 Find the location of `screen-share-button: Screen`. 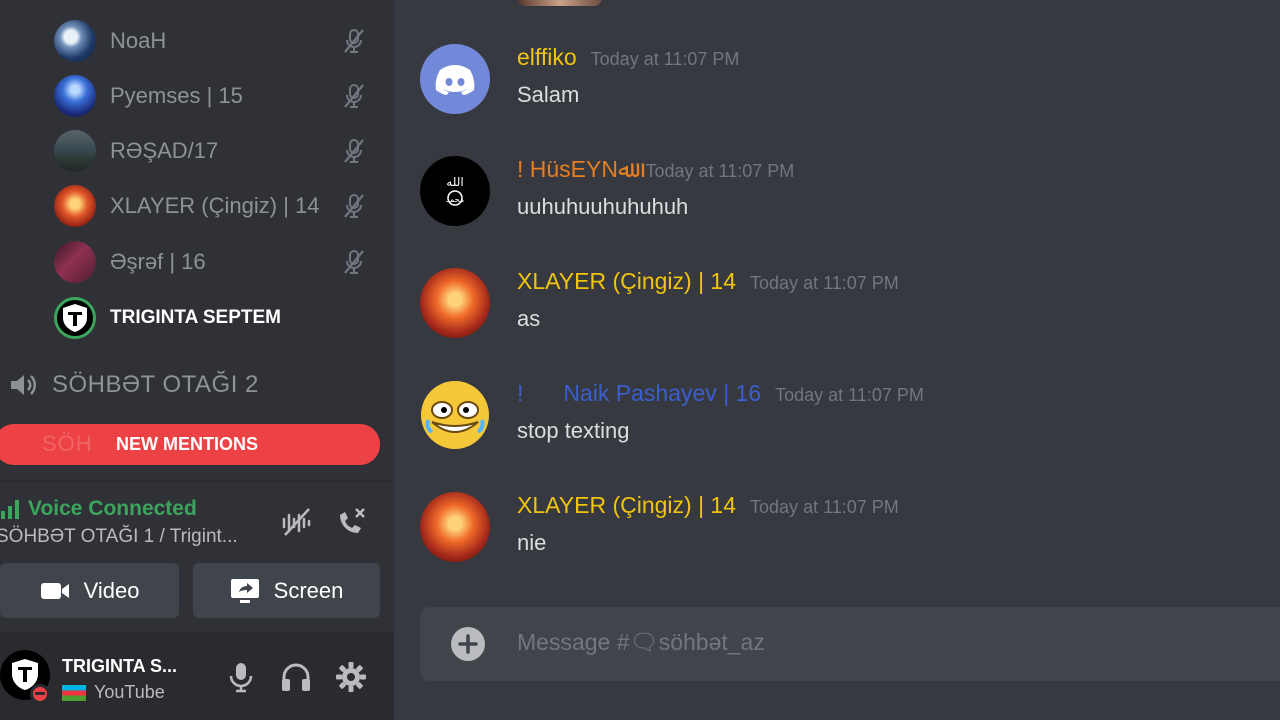

screen-share-button: Screen is located at coordinates (286, 590).